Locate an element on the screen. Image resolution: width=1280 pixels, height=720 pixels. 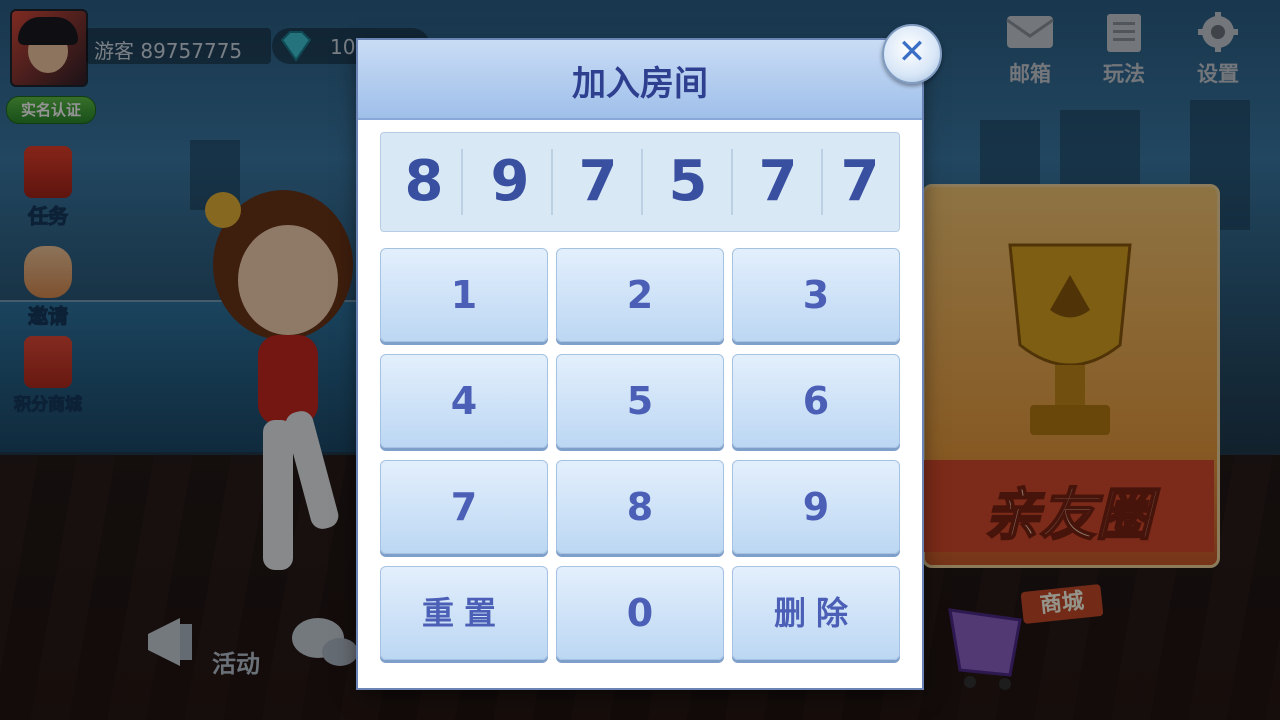
key-label: 6 is located at coordinates (816, 401).